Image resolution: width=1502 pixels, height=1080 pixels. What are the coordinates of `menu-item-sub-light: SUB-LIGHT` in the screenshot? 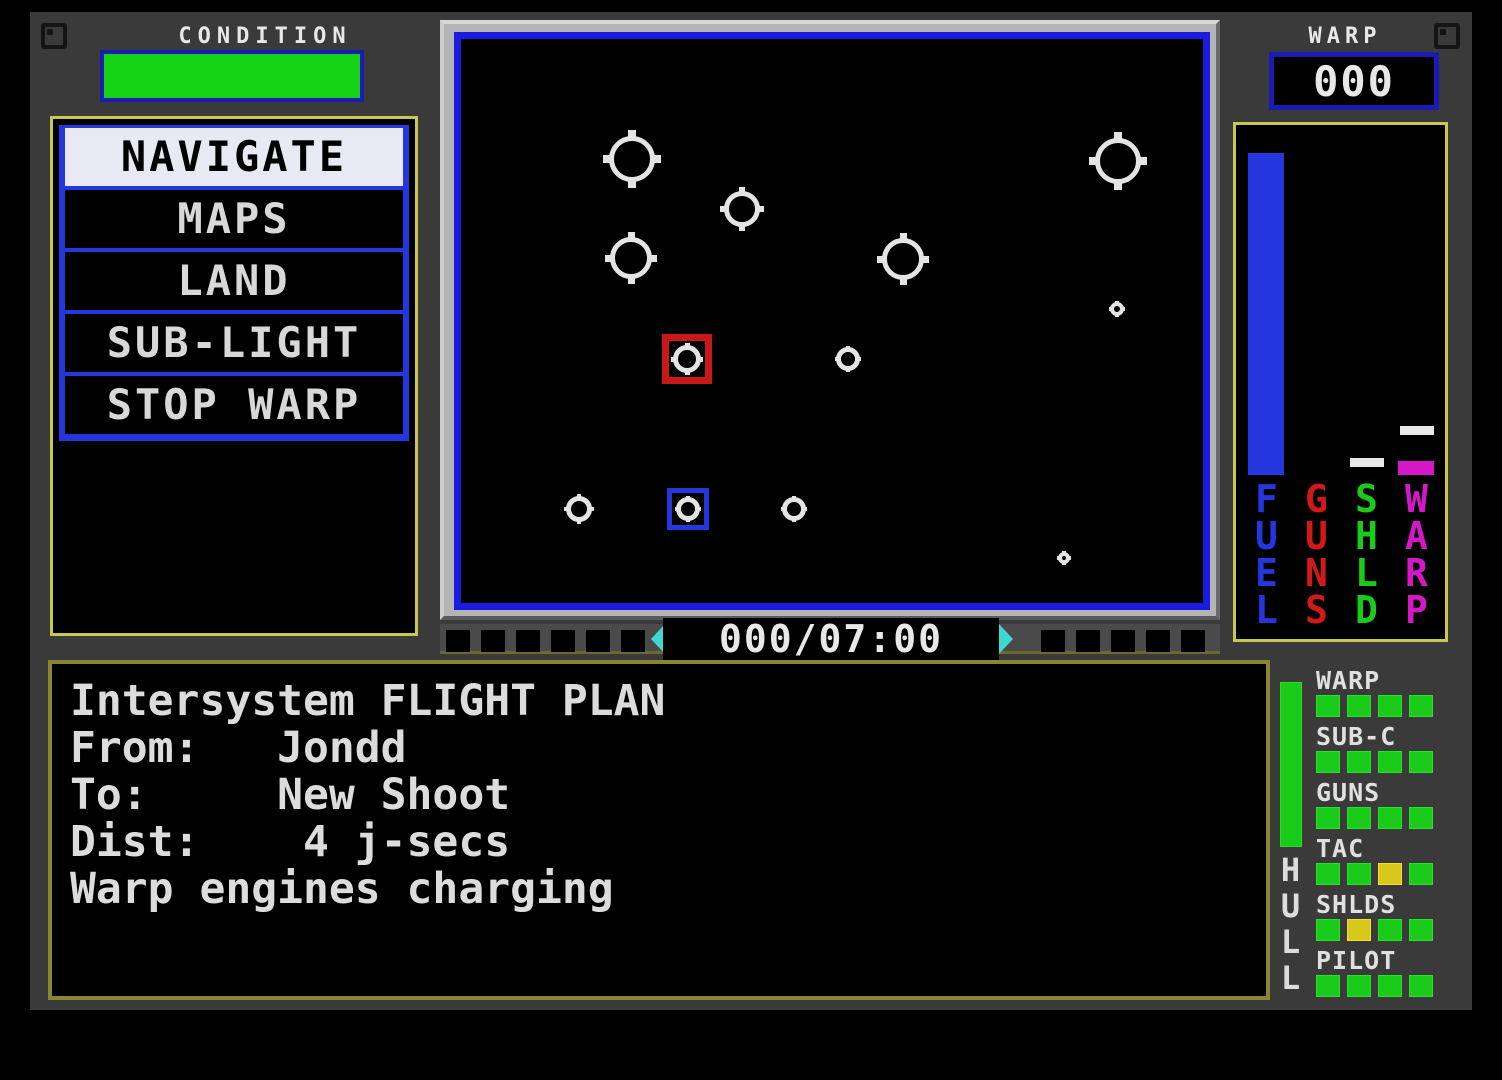 It's located at (234, 343).